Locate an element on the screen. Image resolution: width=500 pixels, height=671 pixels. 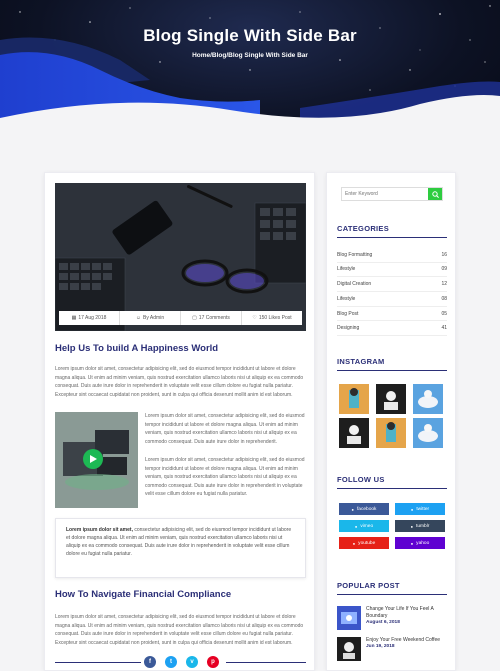
follow-label: twitter is located at coordinates (423, 509).